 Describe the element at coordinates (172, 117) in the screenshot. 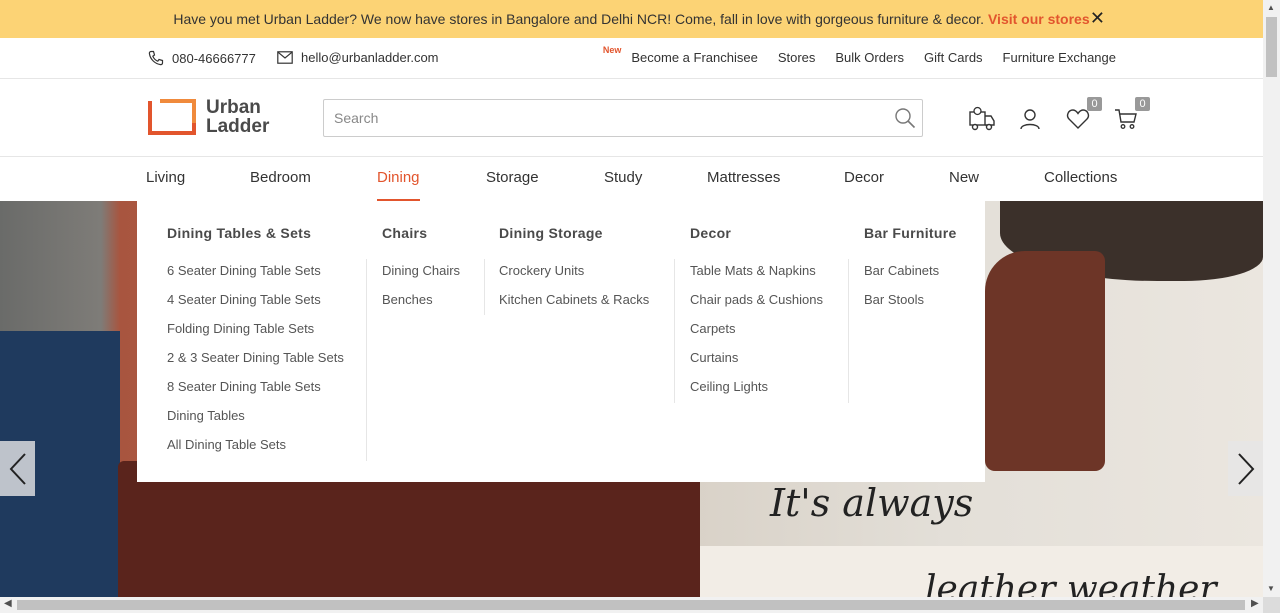

I see `logo-mark` at that location.